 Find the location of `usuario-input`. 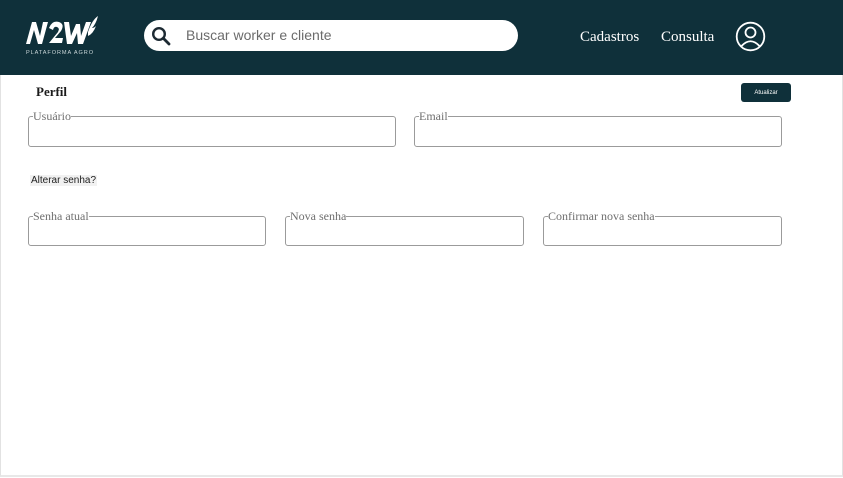

usuario-input is located at coordinates (212, 132).